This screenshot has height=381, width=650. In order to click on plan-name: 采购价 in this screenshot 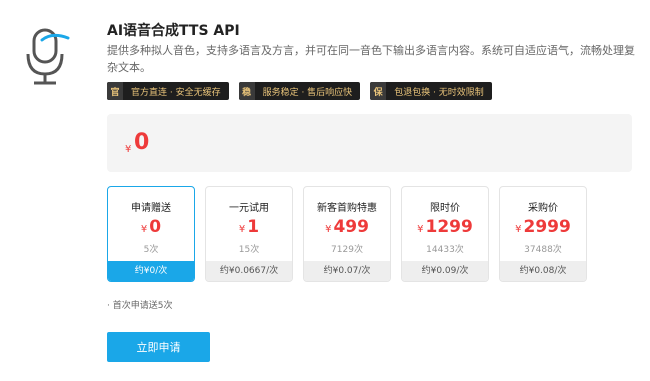, I will do `click(543, 208)`.